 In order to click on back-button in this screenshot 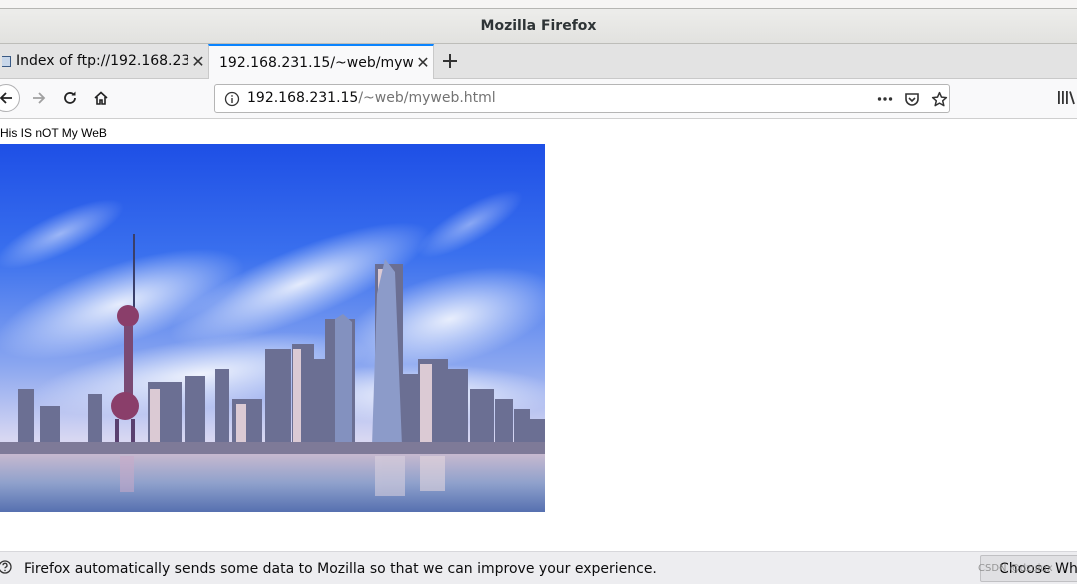, I will do `click(10, 98)`.